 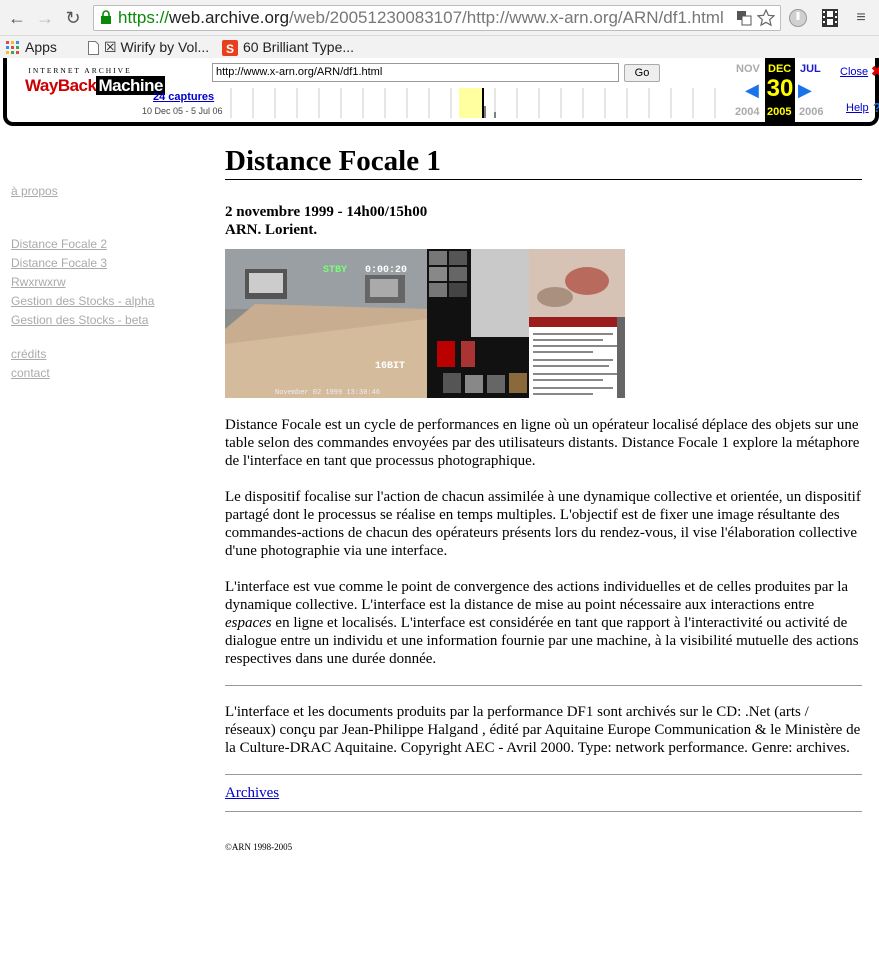 I want to click on bookmark-apps: Apps, so click(x=31, y=47).